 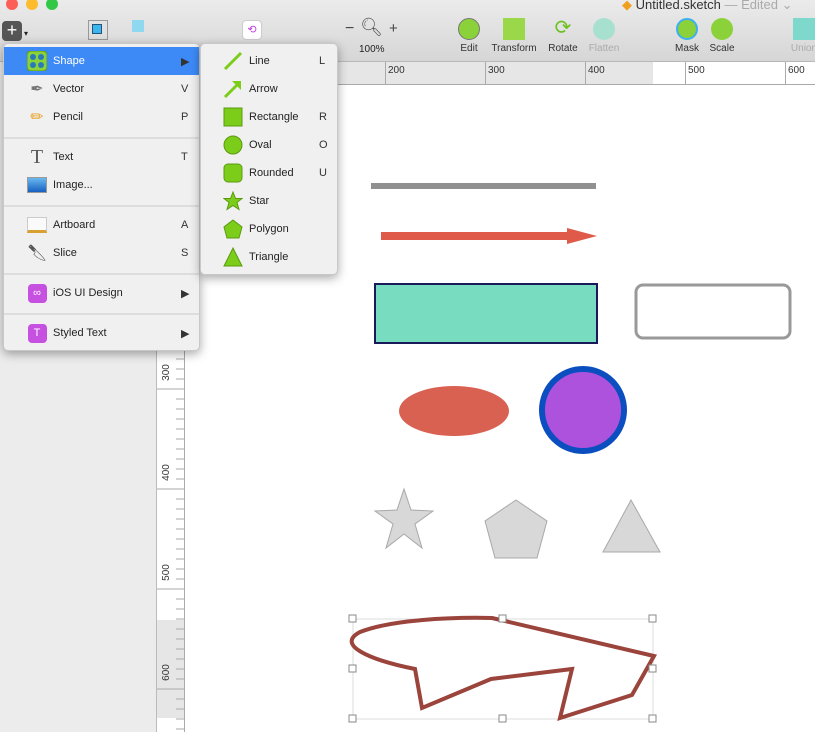 I want to click on triangle-icon, so click(x=233, y=257).